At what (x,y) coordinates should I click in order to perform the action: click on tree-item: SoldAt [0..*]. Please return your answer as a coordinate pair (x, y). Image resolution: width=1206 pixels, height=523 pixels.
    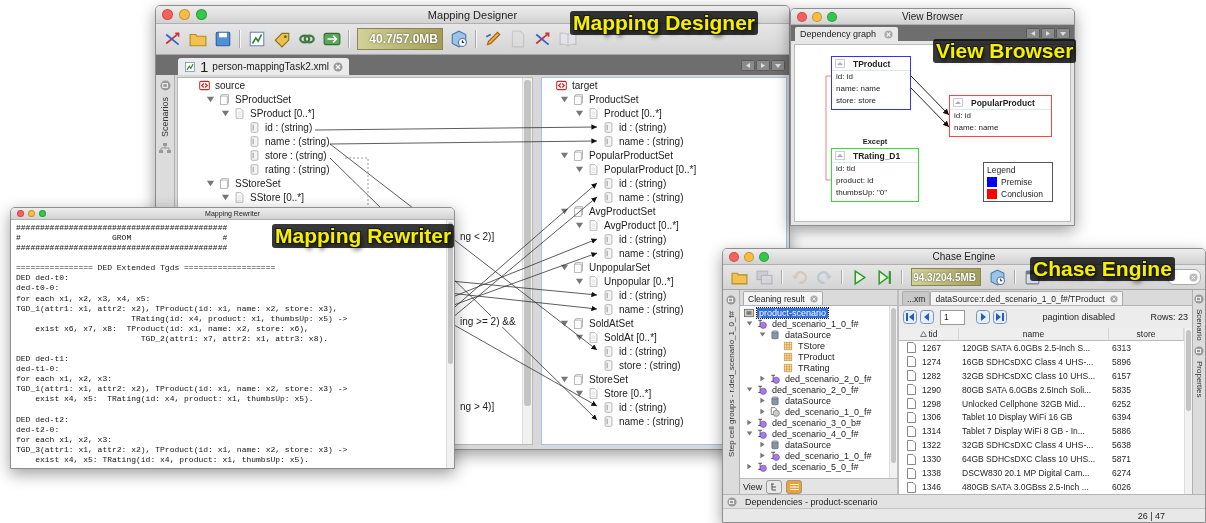
    Looking at the image, I should click on (630, 337).